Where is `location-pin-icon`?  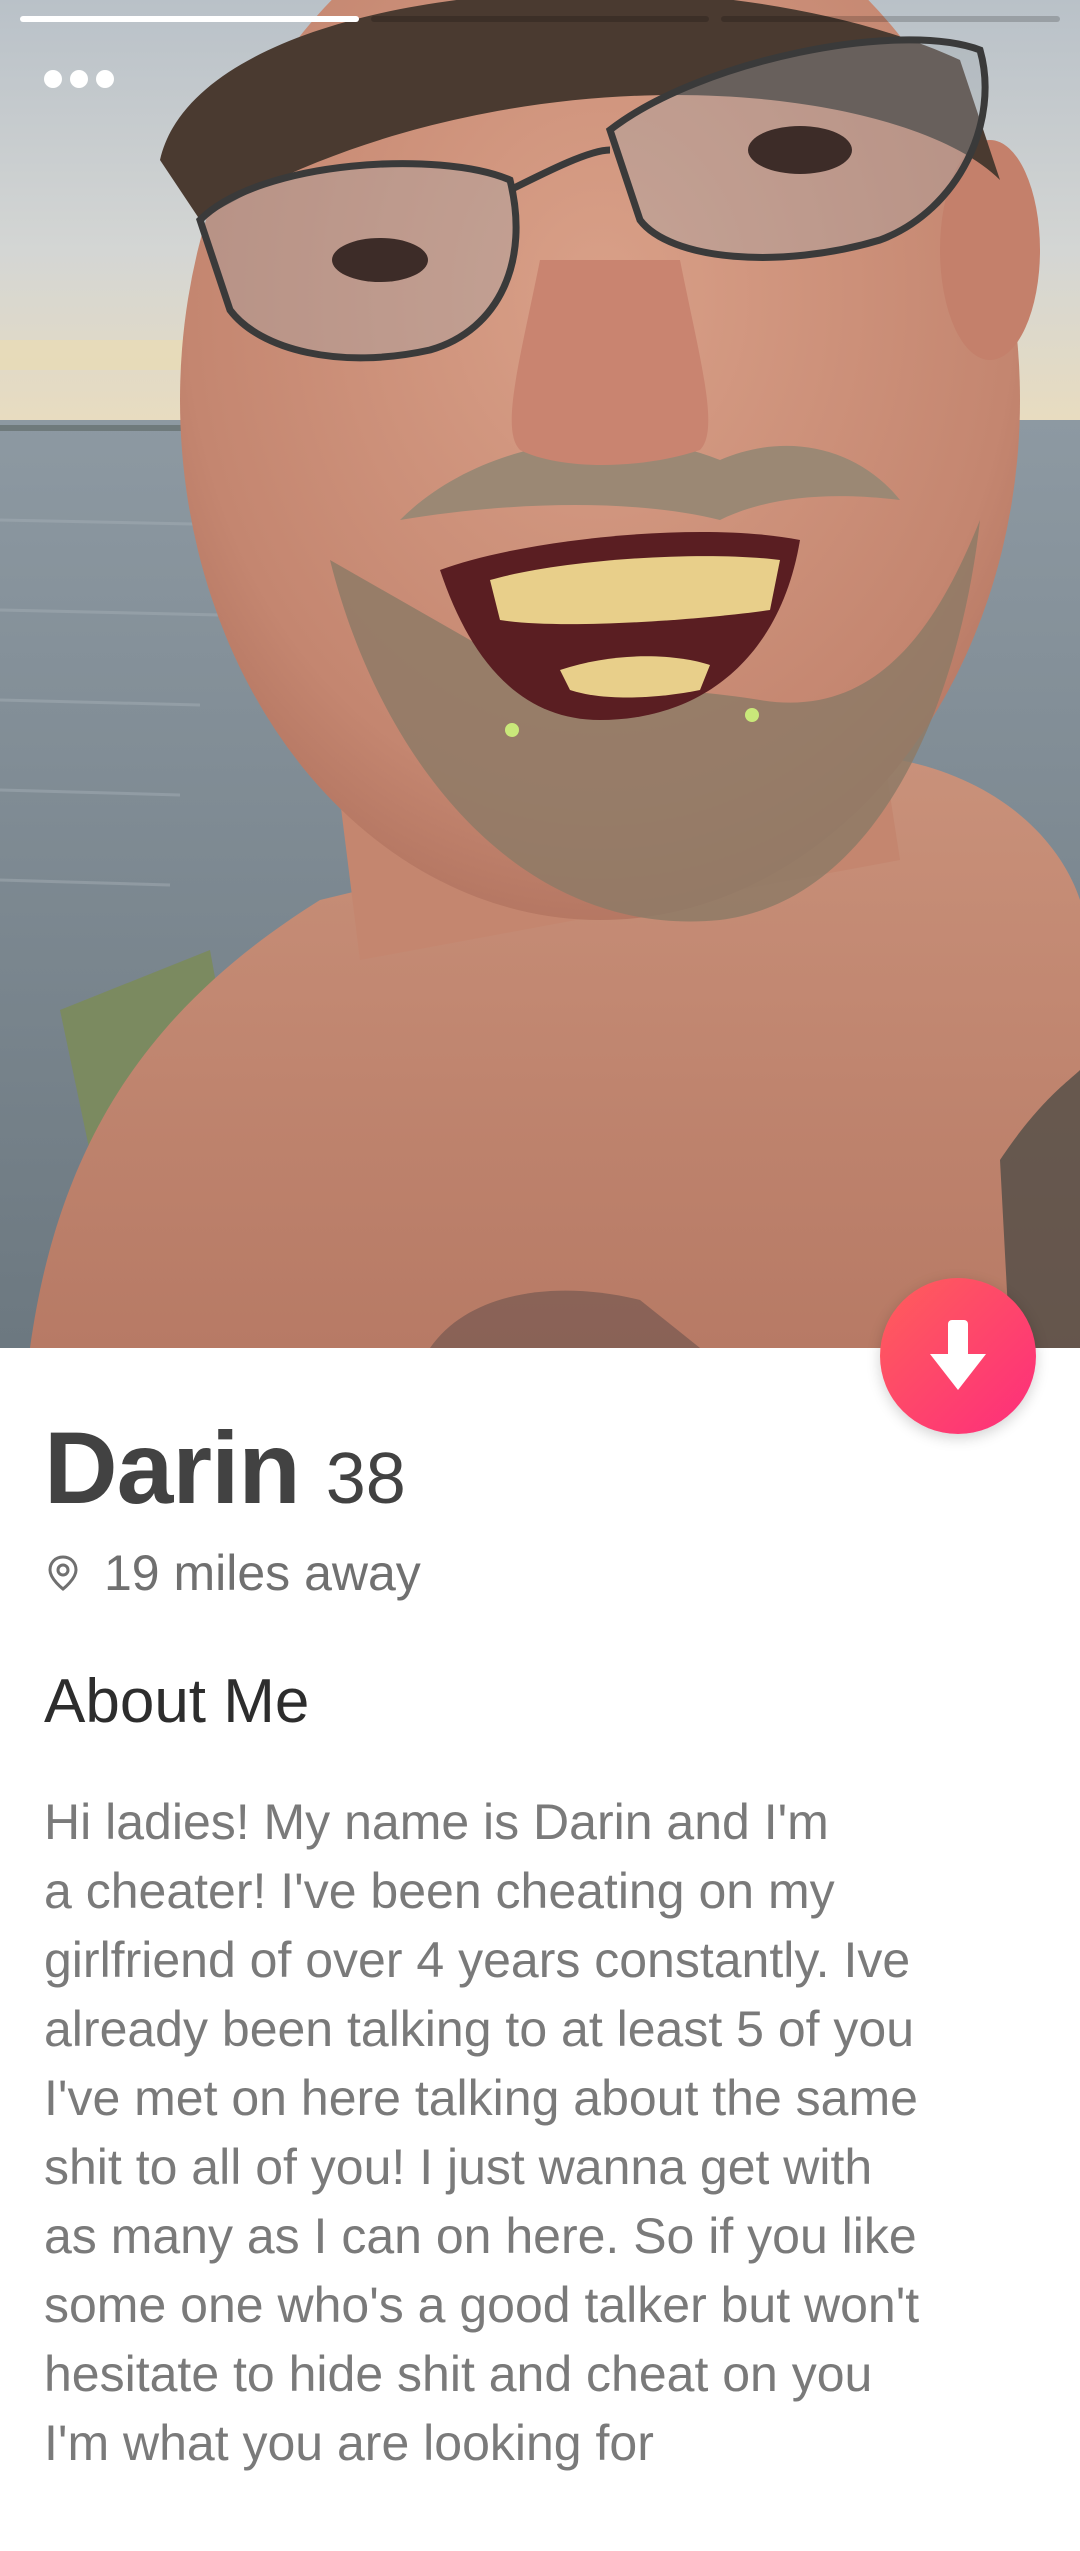
location-pin-icon is located at coordinates (63, 1573).